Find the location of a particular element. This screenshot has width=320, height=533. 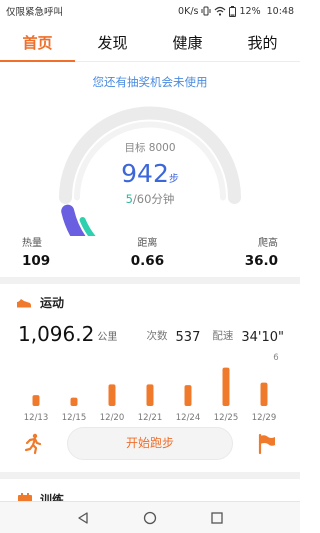

vibrate-icon is located at coordinates (206, 11).